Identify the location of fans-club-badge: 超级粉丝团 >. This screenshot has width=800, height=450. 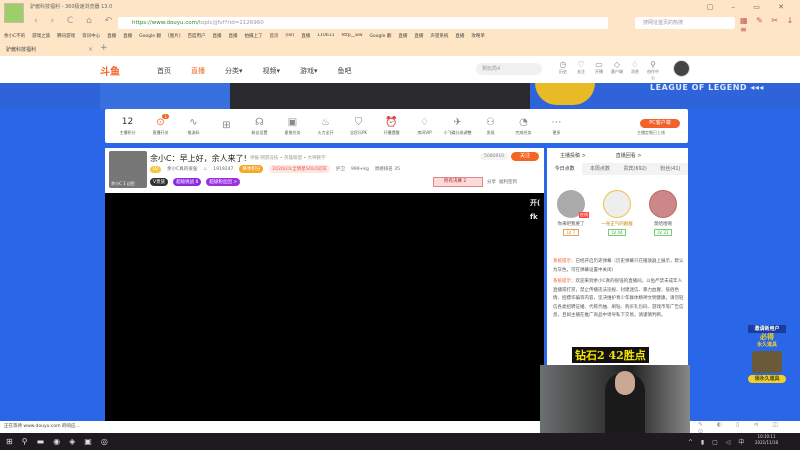
(223, 182).